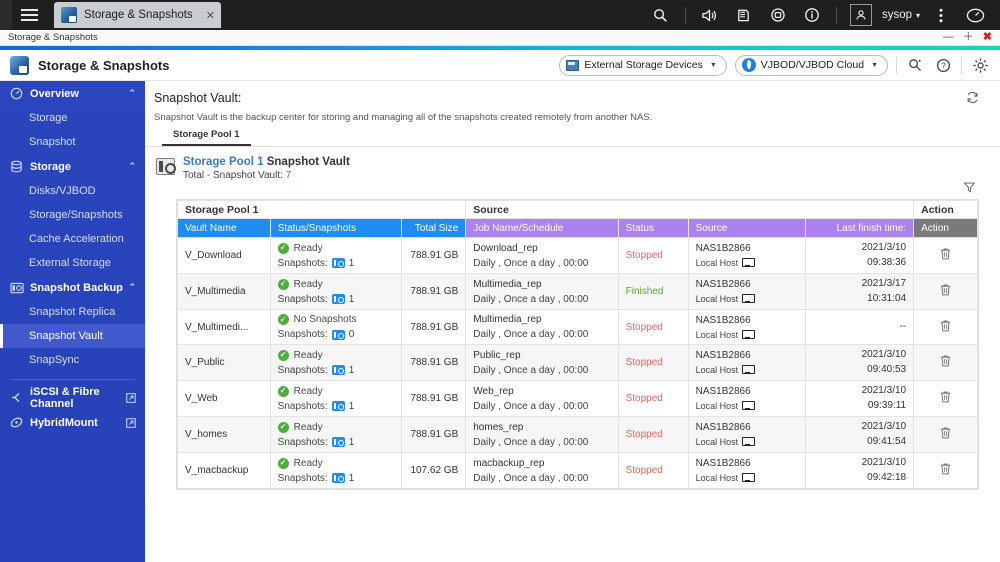 This screenshot has width=1000, height=562. Describe the element at coordinates (500, 38) in the screenshot. I see `window-title-bar: Storage & Snapshots — ＋ ✖` at that location.